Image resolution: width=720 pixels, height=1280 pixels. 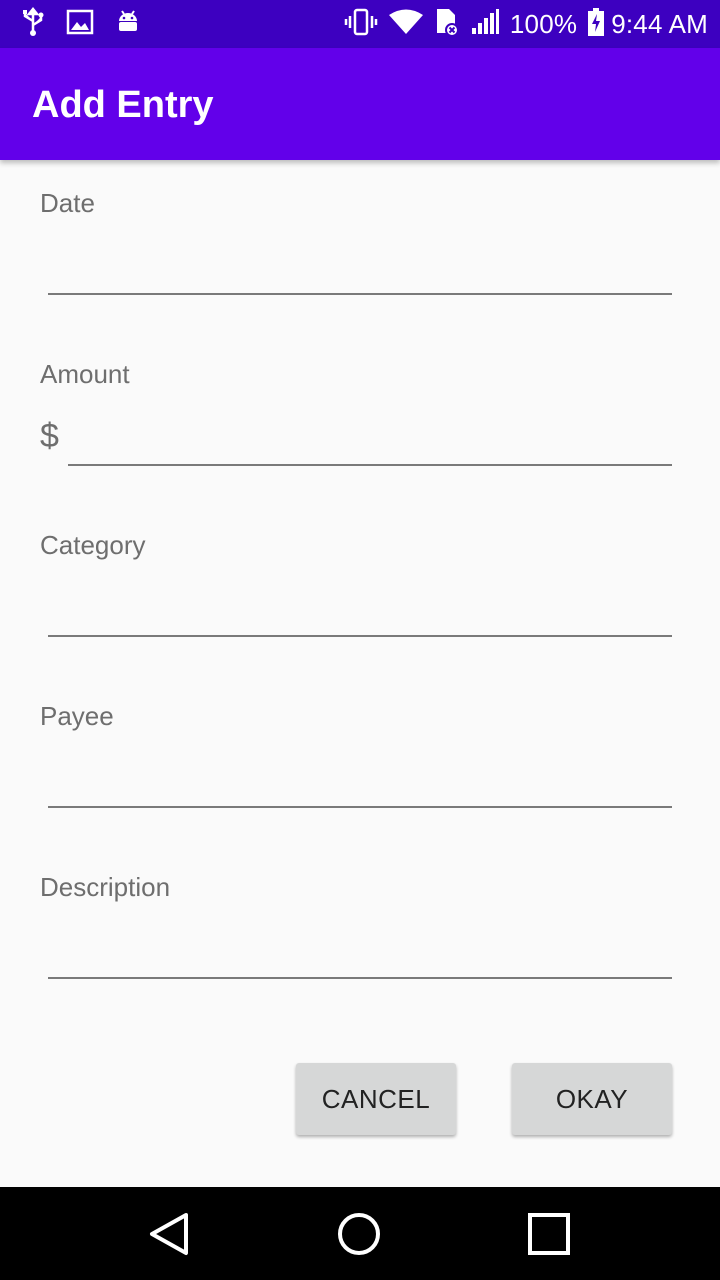 I want to click on navigation-bar, so click(x=360, y=1233).